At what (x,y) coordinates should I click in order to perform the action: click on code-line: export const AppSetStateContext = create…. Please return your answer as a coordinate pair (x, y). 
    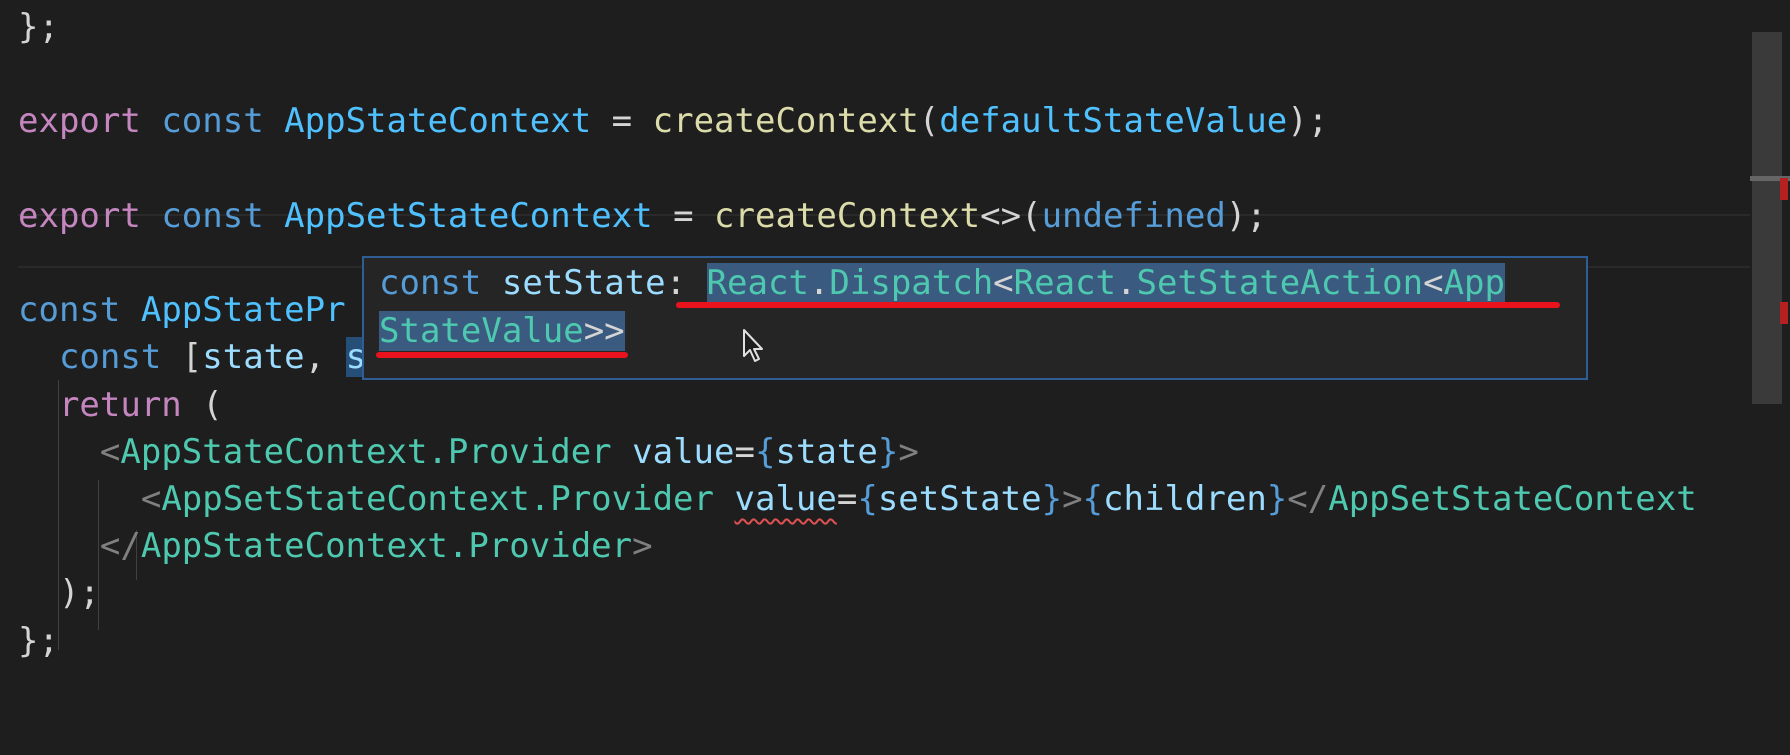
    Looking at the image, I should click on (642, 216).